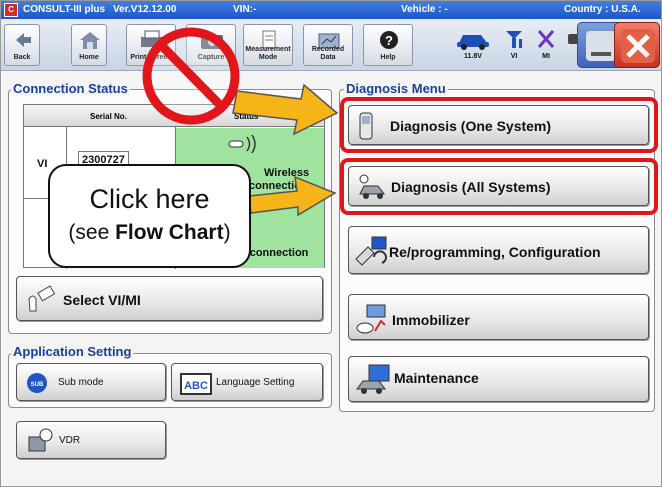 The width and height of the screenshot is (662, 487). What do you see at coordinates (149, 232) in the screenshot?
I see `callout-line2: (see Flow Chart)` at bounding box center [149, 232].